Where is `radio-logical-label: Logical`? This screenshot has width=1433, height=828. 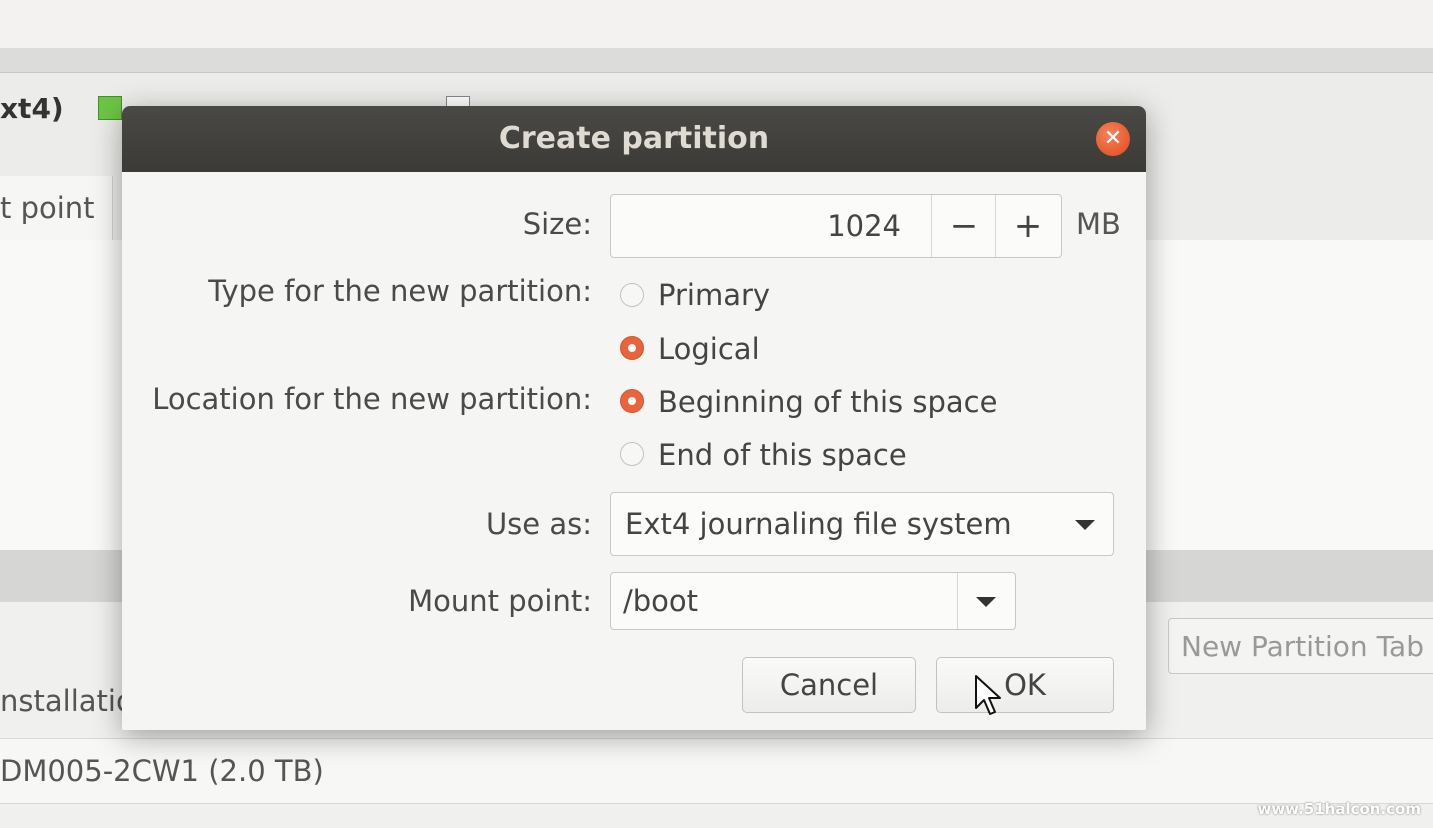 radio-logical-label: Logical is located at coordinates (709, 349).